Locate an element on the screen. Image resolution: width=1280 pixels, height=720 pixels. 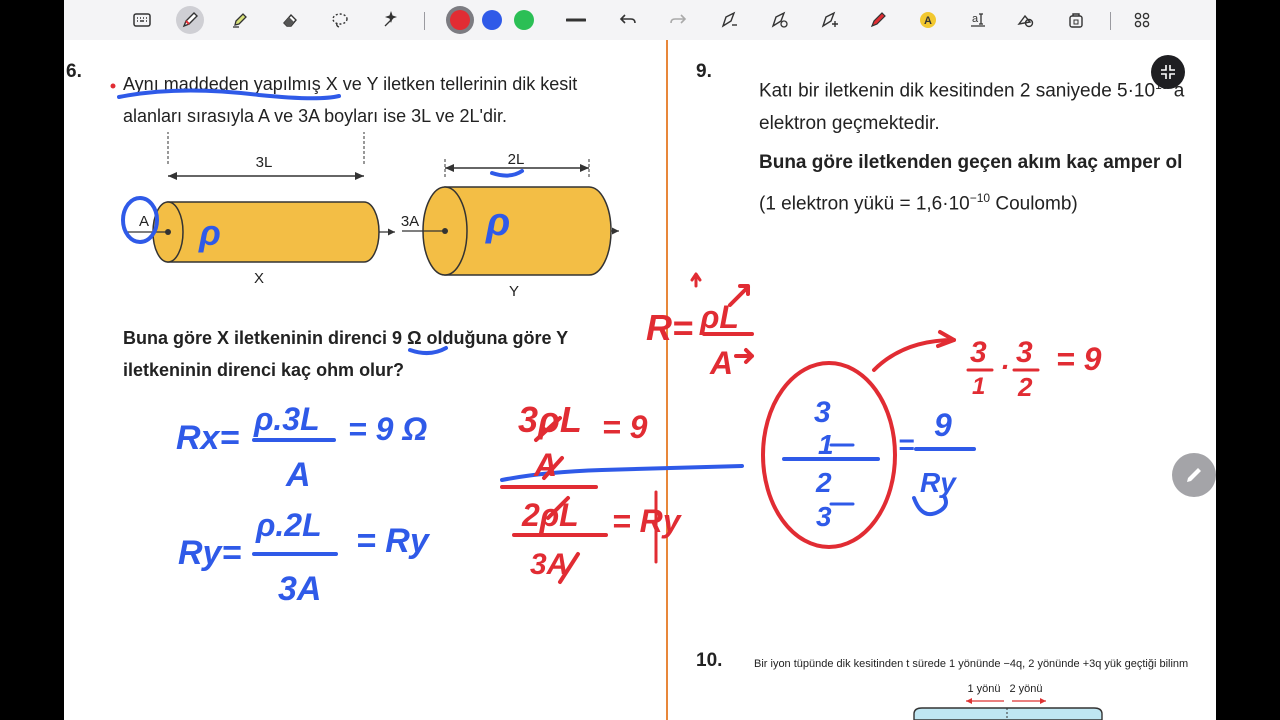
ion-tube-figure: 1 yönü 2 yönü is located at coordinates (1008, 701).